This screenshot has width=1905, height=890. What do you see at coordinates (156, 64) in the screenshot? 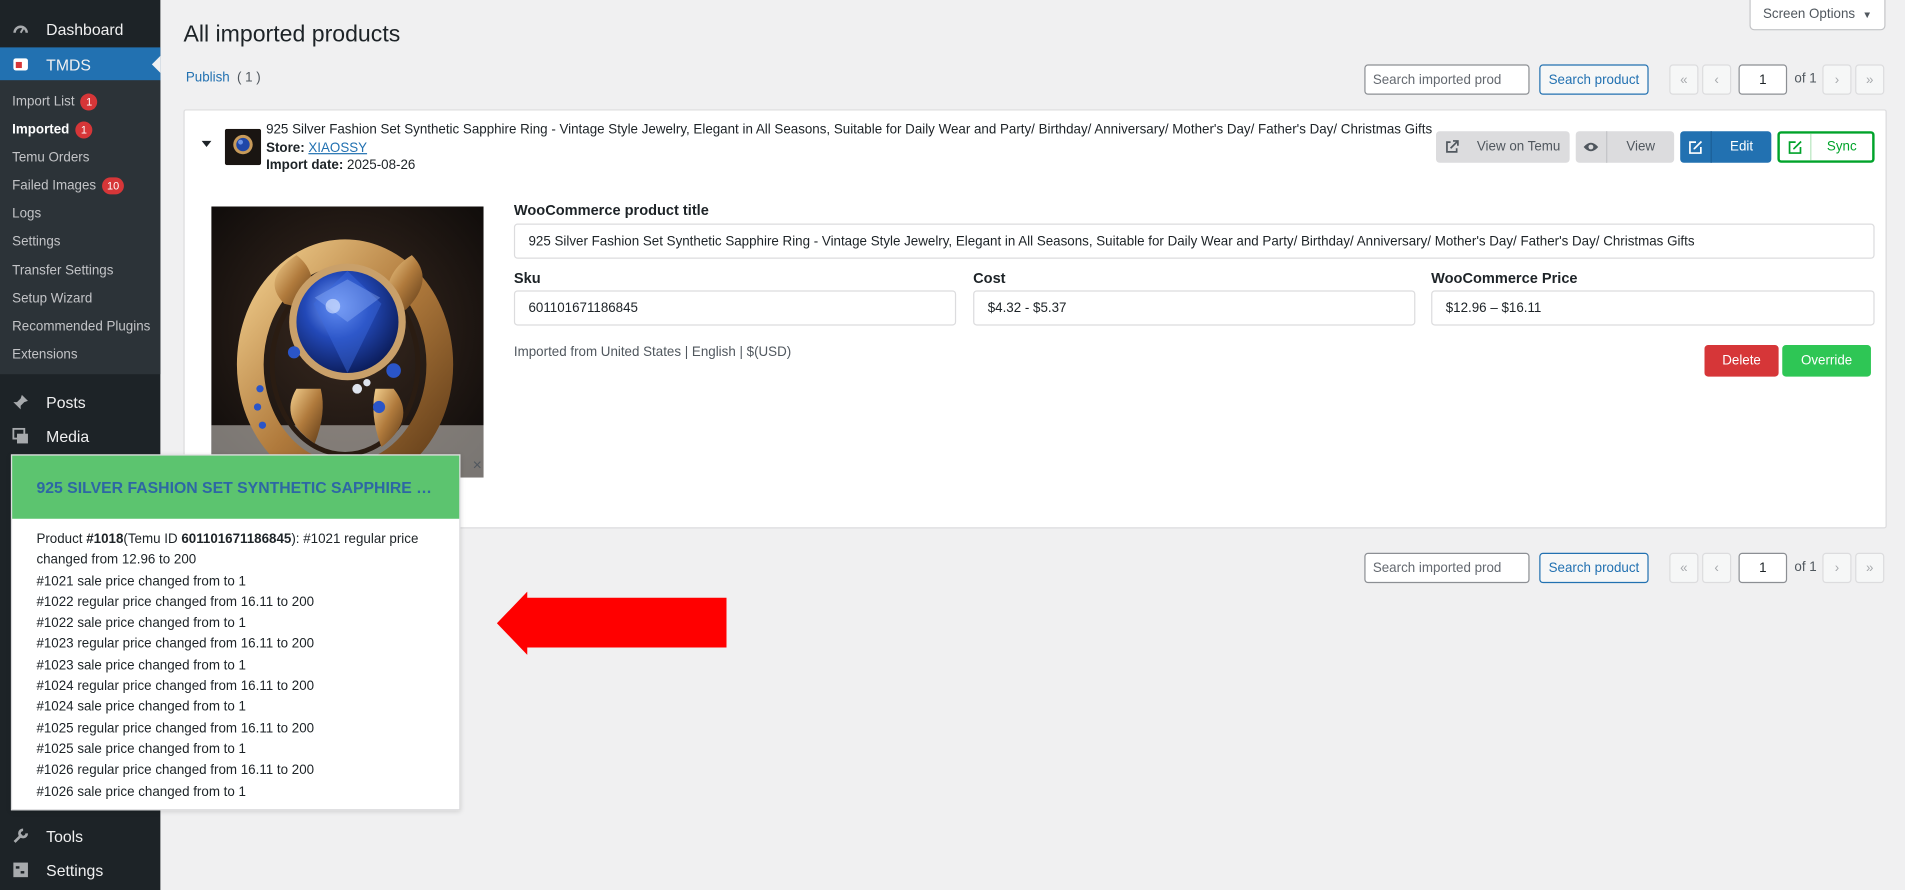
I see `current-menu-arrow` at bounding box center [156, 64].